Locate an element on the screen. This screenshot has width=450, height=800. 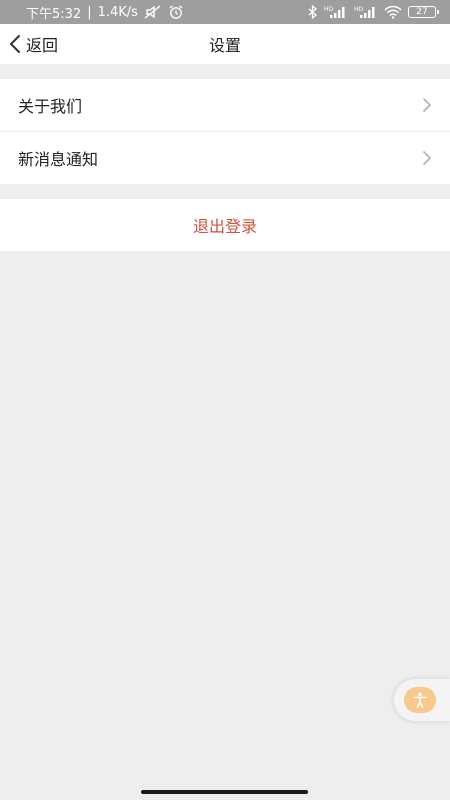
battery-level: 27 is located at coordinates (422, 11).